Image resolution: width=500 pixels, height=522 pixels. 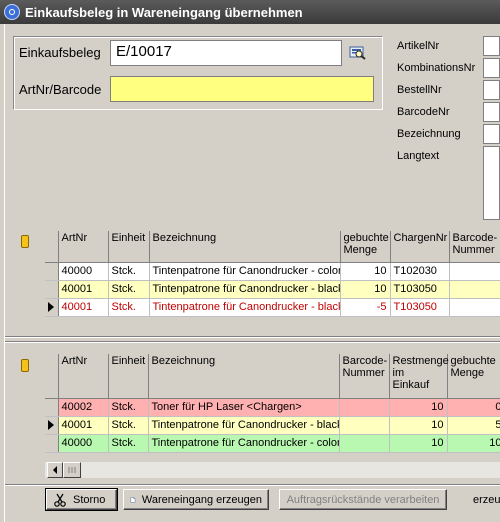 I want to click on app-icon, so click(x=12, y=12).